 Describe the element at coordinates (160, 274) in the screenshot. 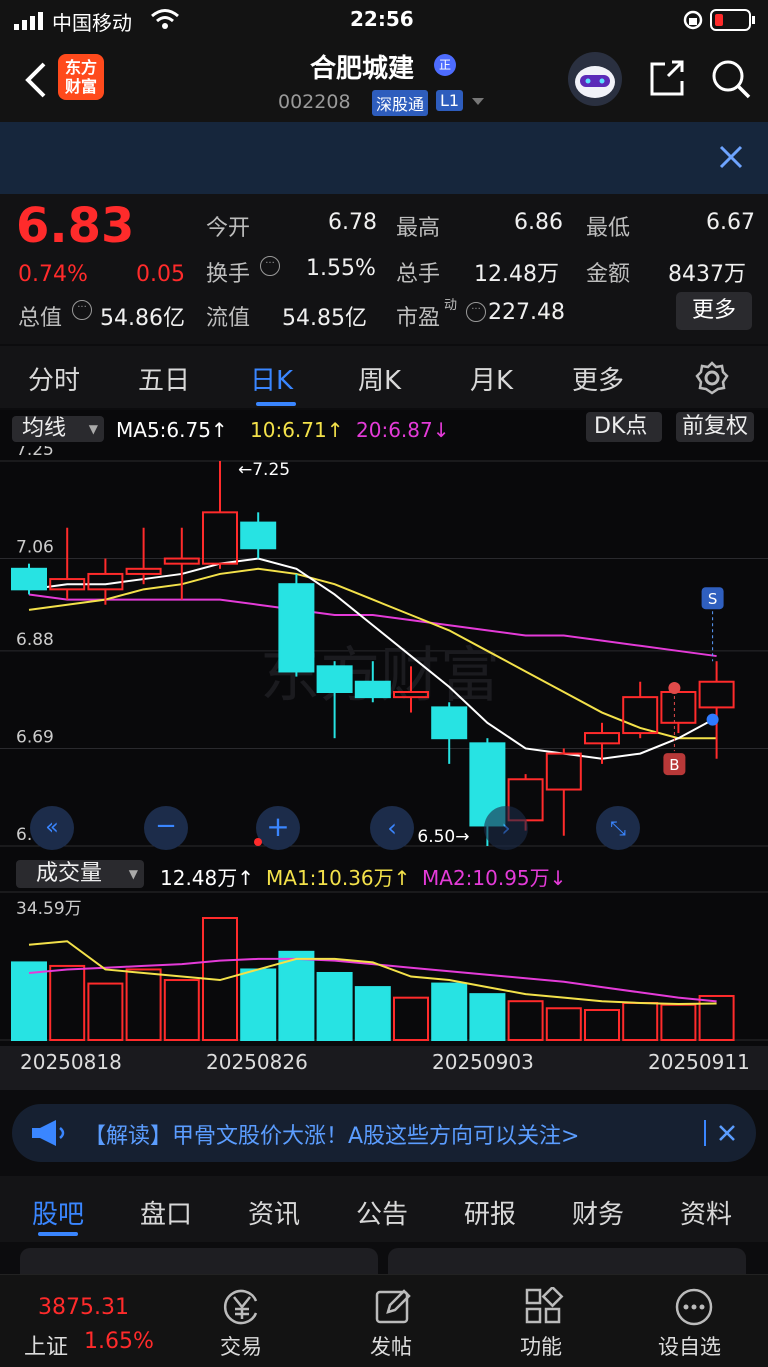

I see `change-amount: 0.05` at that location.